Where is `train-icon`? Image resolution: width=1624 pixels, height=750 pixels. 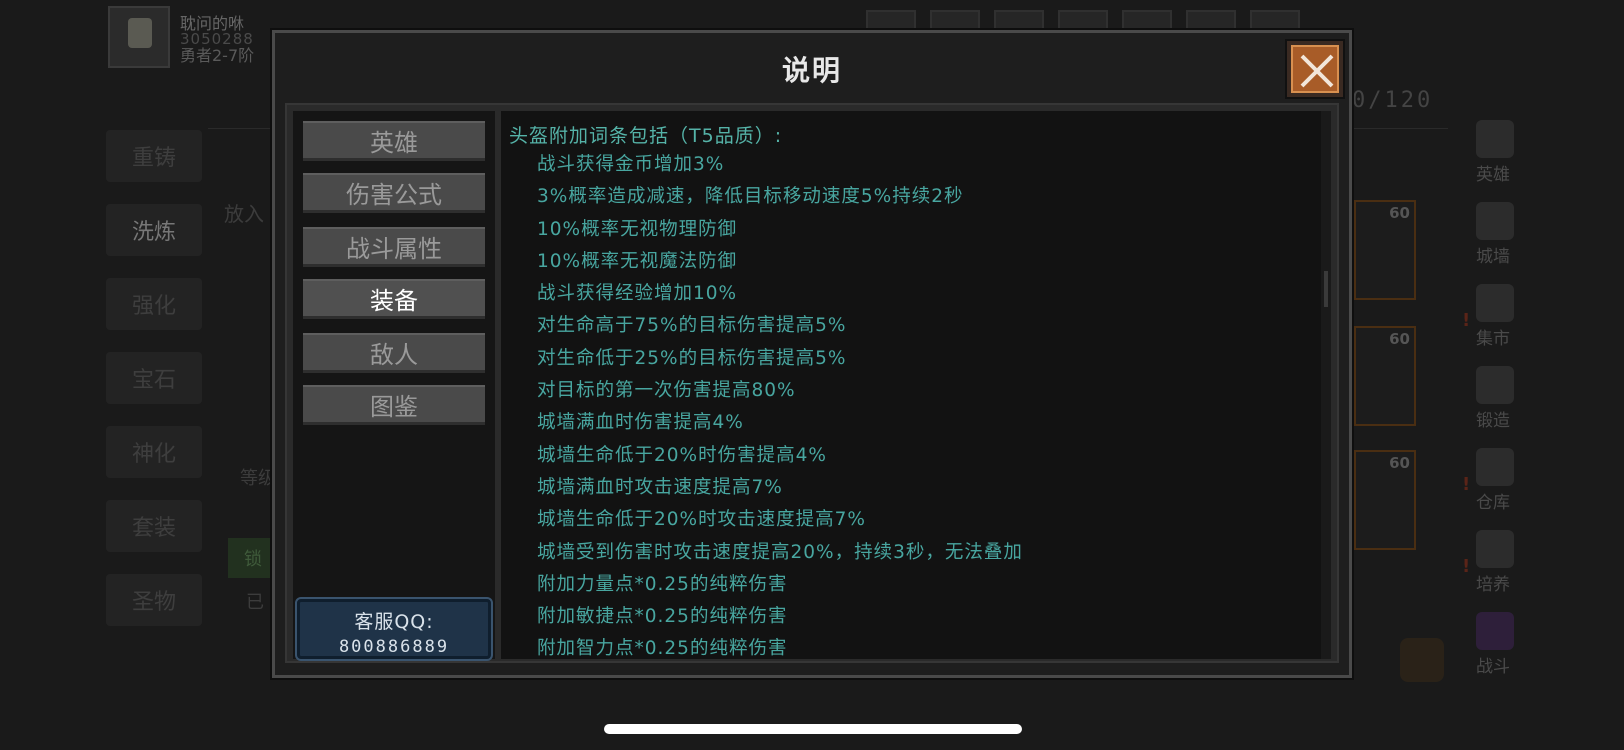 train-icon is located at coordinates (1495, 549).